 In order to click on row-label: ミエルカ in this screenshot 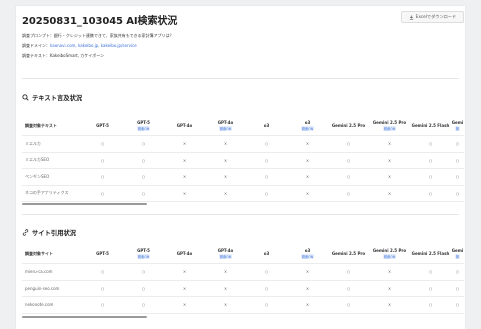, I will do `click(52, 144)`.